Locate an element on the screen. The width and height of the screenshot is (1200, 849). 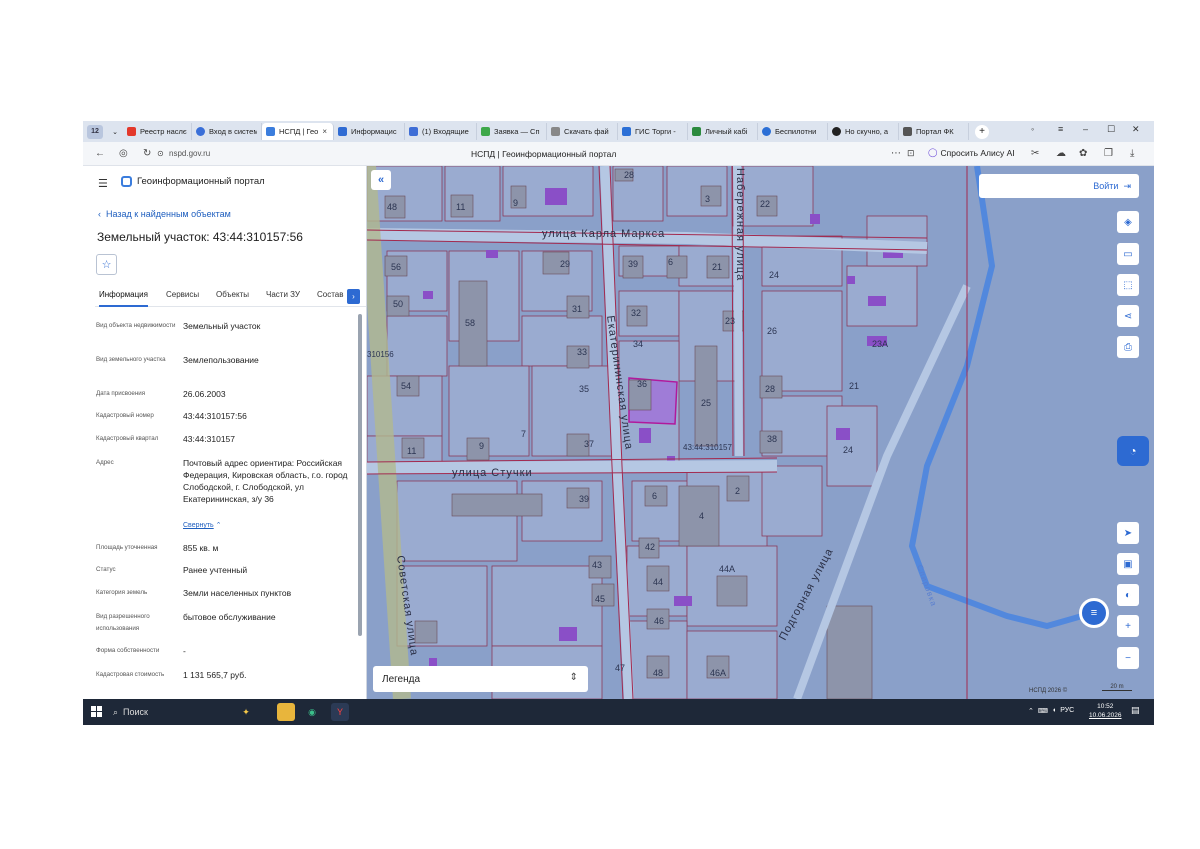
browser-tab: ГИС Торги - is located at coordinates (653, 131).